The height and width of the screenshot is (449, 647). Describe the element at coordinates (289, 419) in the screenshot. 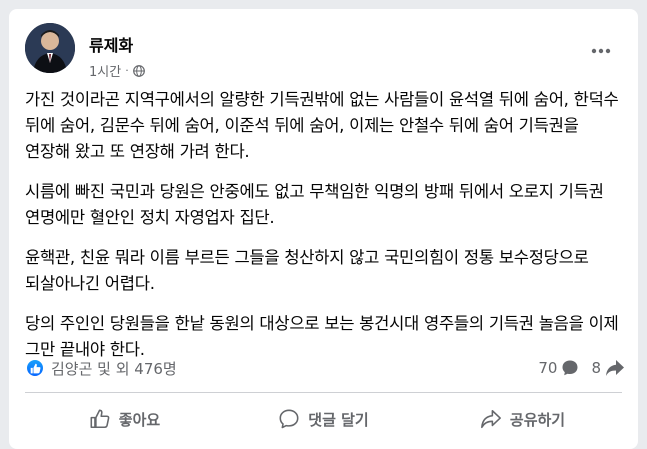

I see `comment-icon` at that location.